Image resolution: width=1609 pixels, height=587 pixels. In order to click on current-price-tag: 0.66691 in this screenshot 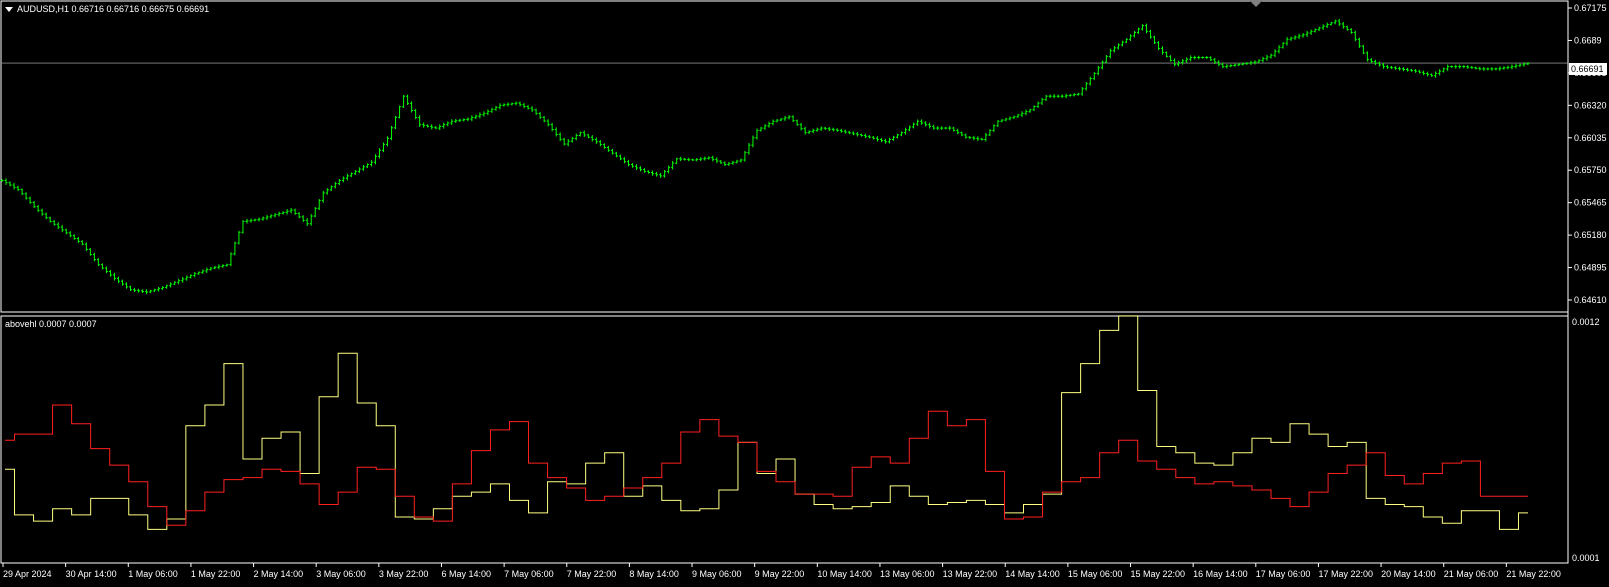, I will do `click(1587, 69)`.